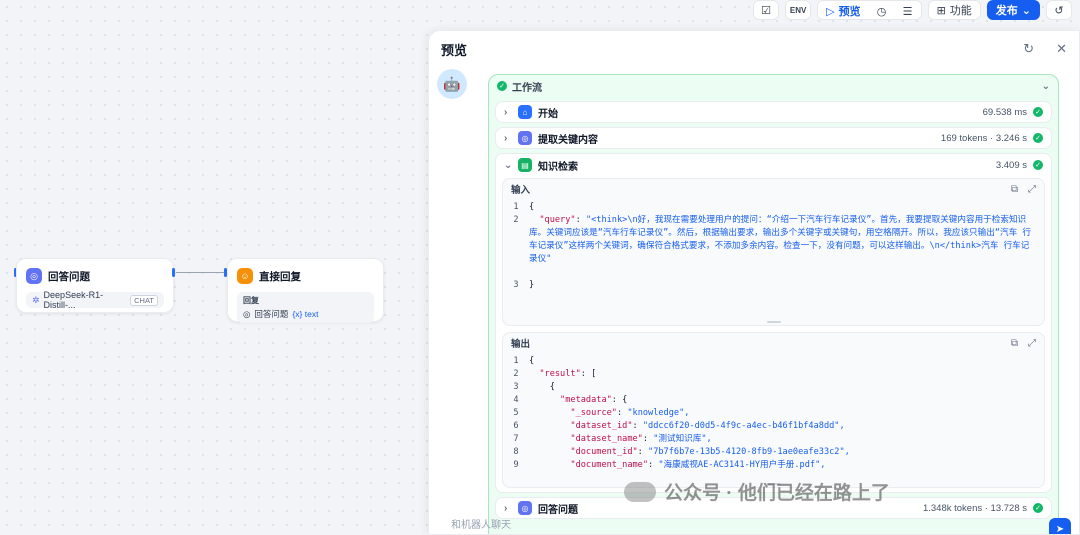 This screenshot has width=1080, height=535. I want to click on grid-icon: ⊞, so click(941, 10).